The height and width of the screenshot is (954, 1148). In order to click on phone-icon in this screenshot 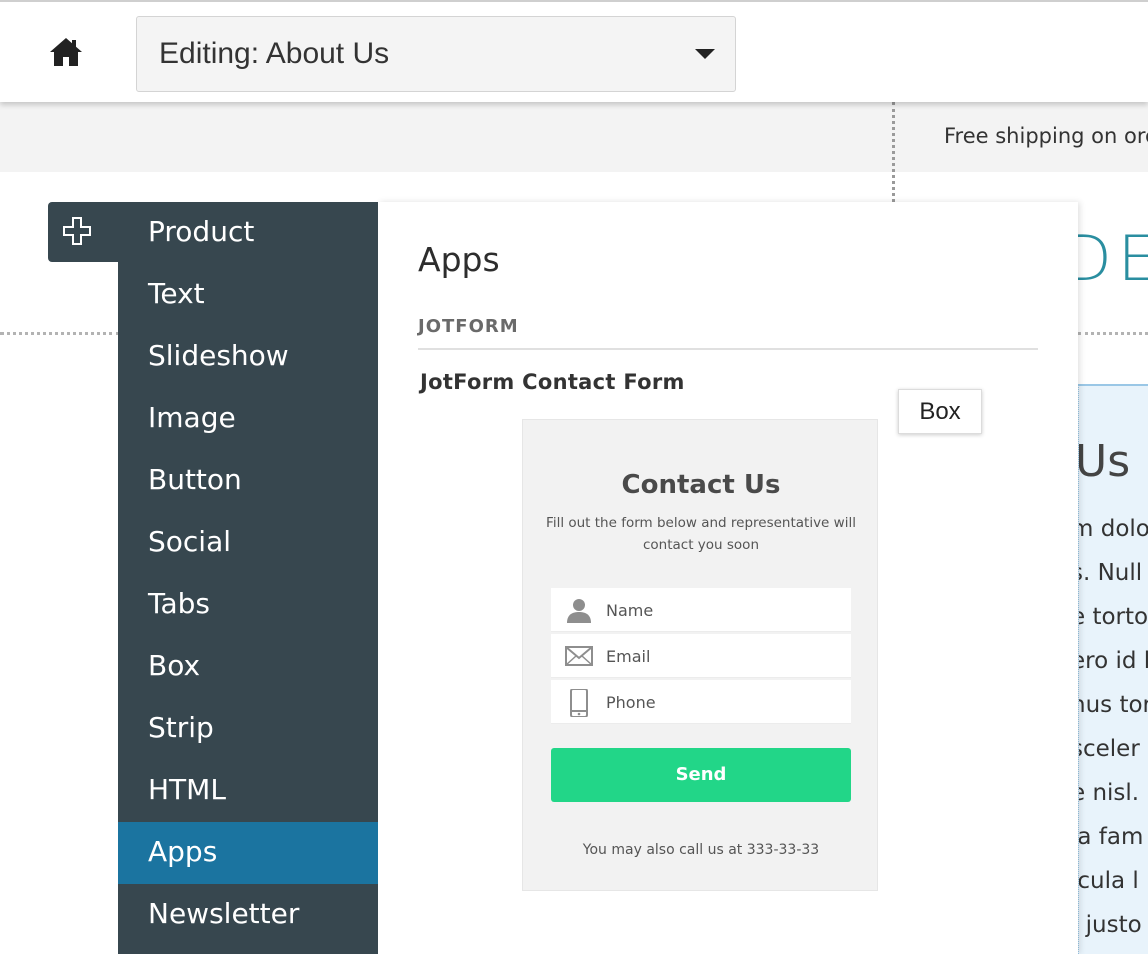, I will do `click(579, 703)`.